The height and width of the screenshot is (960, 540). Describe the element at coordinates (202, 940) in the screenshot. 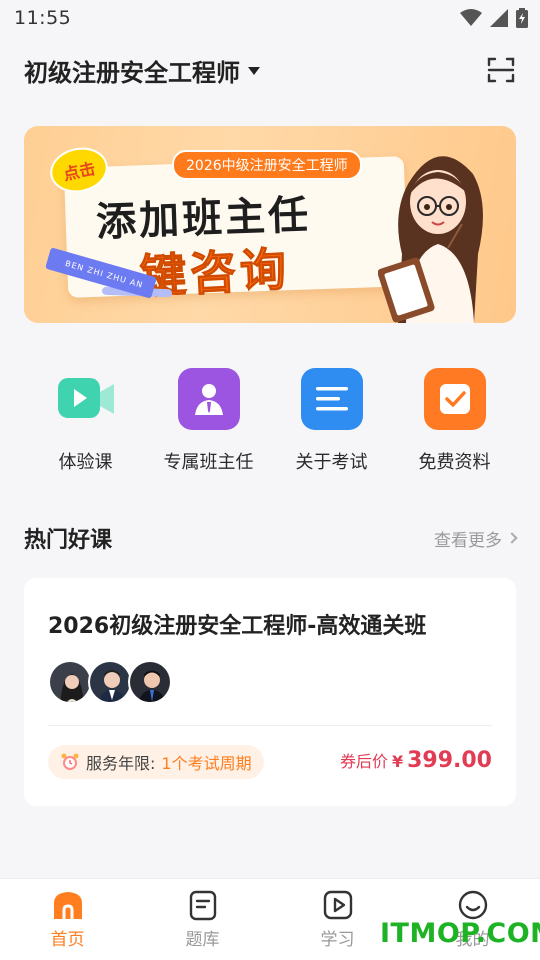

I see `tab-label: 题库` at that location.